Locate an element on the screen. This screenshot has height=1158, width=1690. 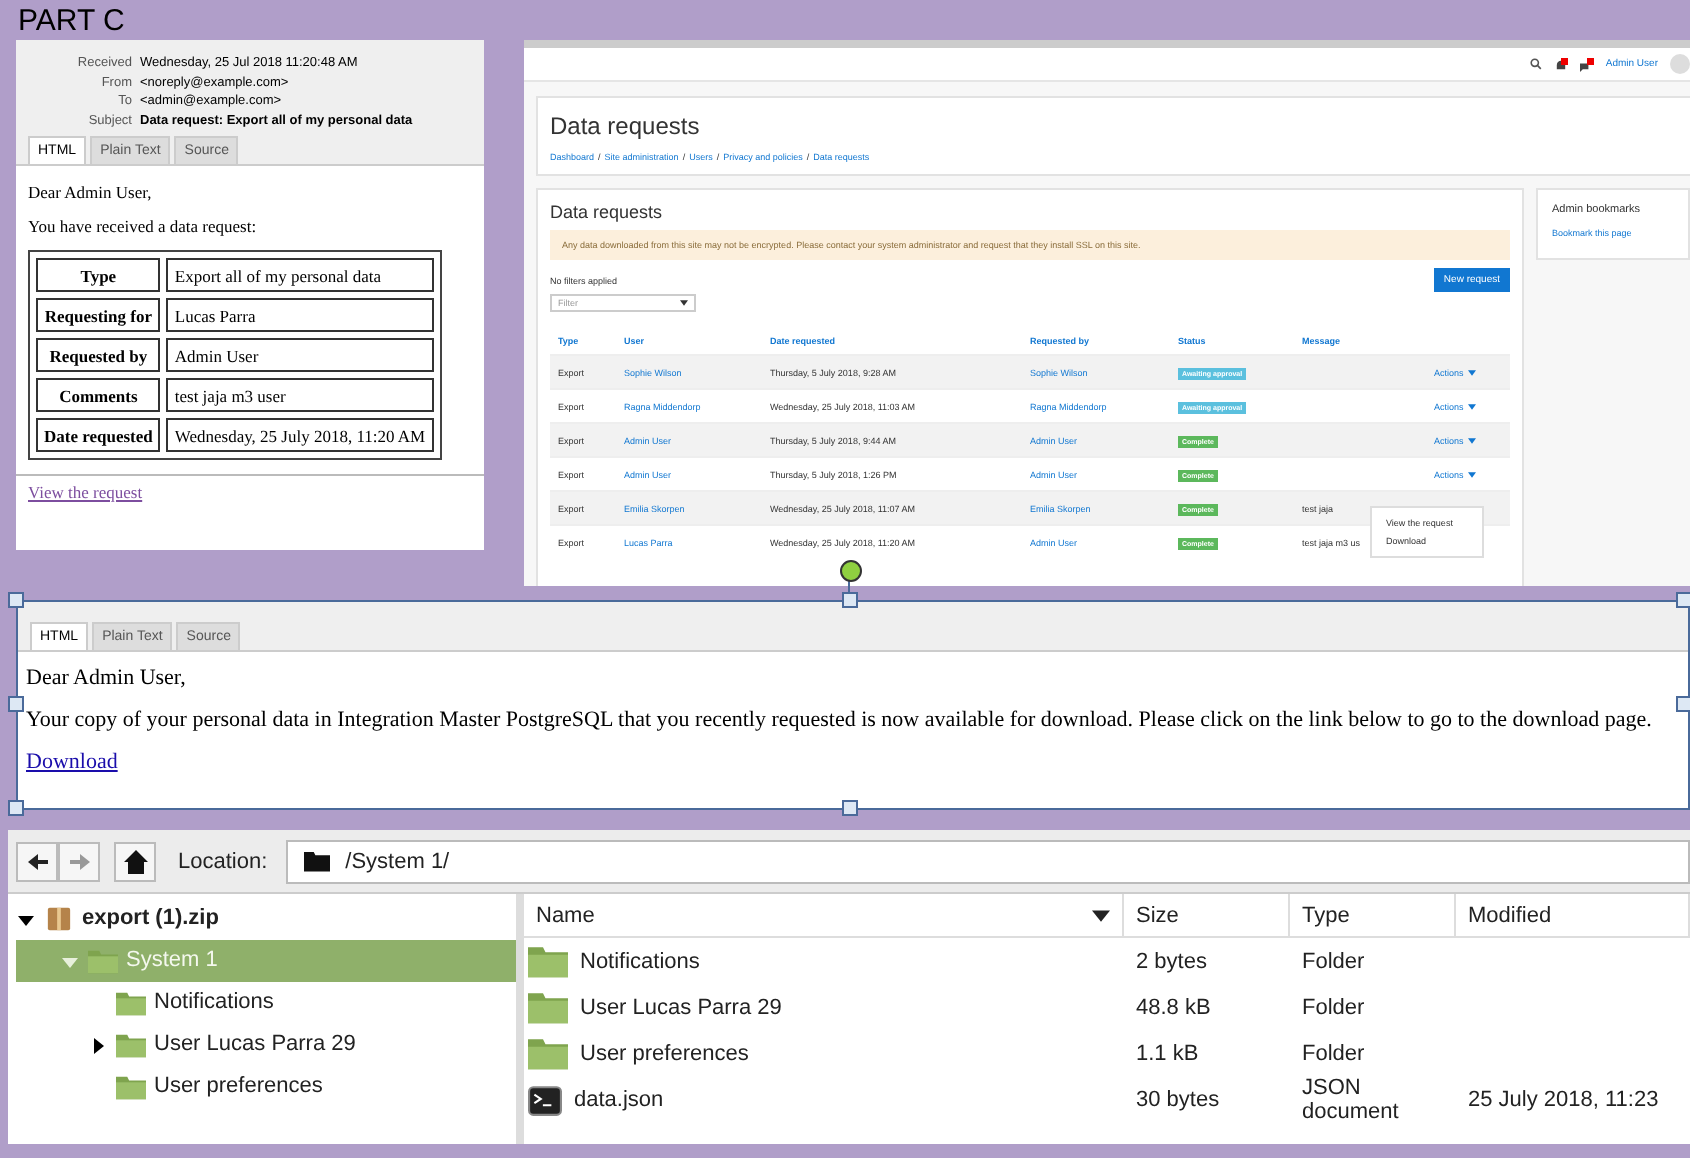
back-arrow-icon is located at coordinates (37, 861).